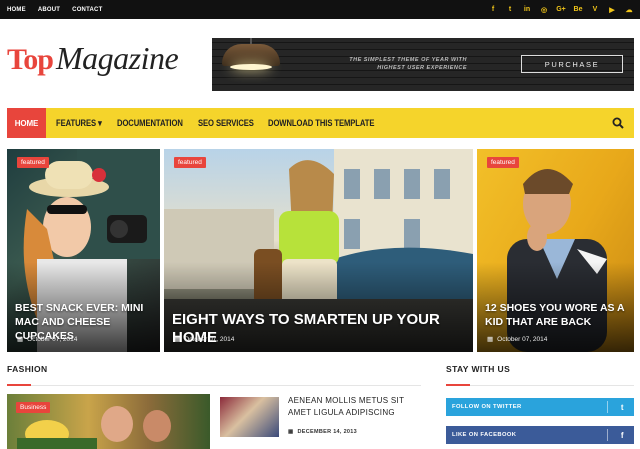 This screenshot has height=449, width=640. What do you see at coordinates (612, 10) in the screenshot?
I see `youtube-icon: ▶` at bounding box center [612, 10].